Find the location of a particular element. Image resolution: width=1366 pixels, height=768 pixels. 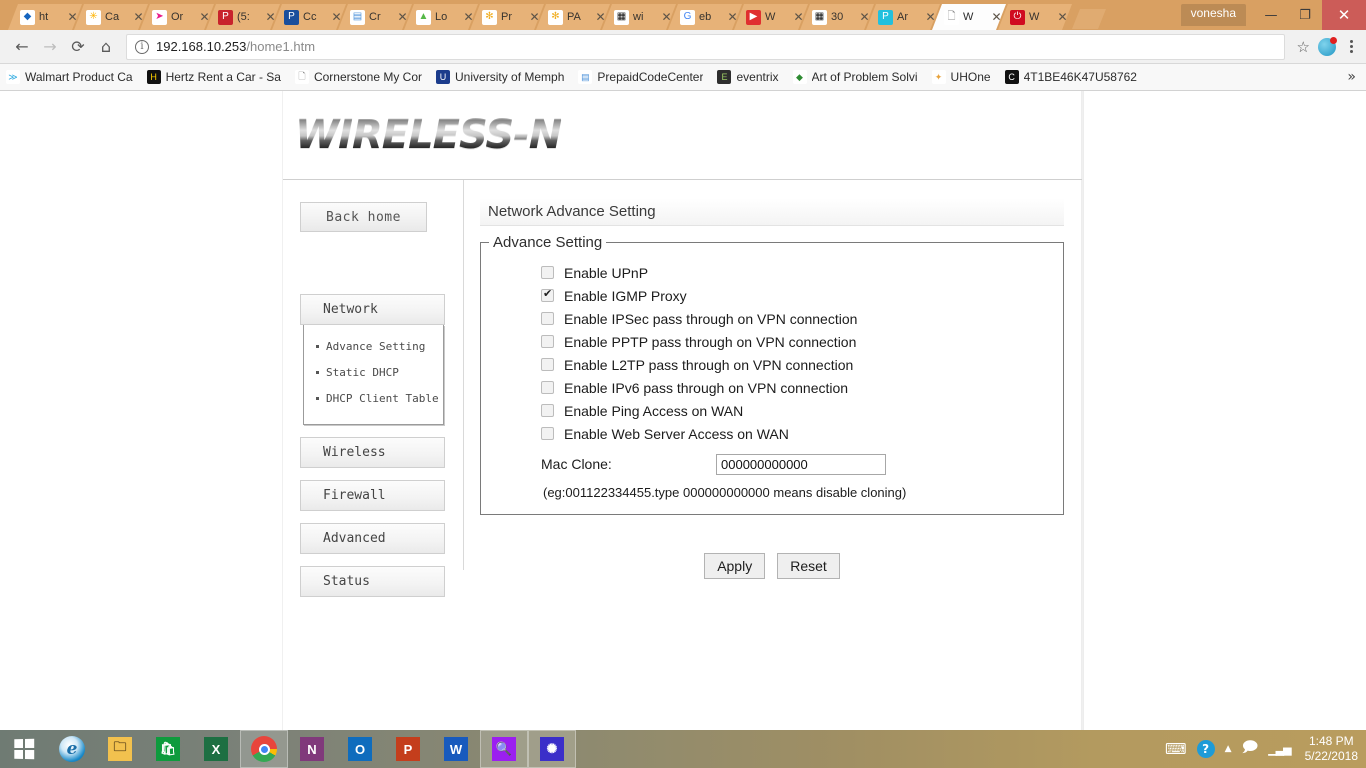

bookmark-item: ▤ PrepaidCodeCenter is located at coordinates (640, 77).